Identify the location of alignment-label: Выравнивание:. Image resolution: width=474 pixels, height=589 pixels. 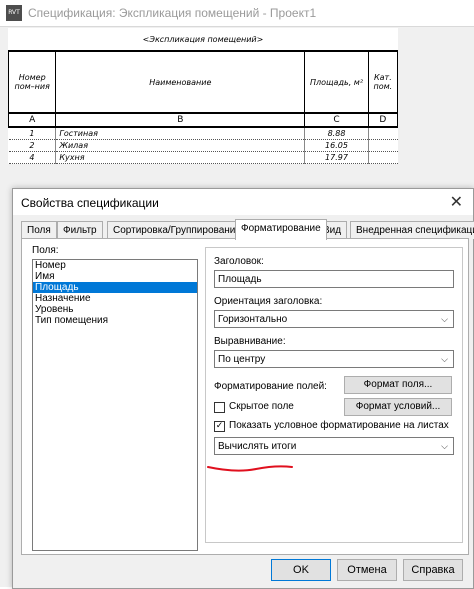
(250, 341).